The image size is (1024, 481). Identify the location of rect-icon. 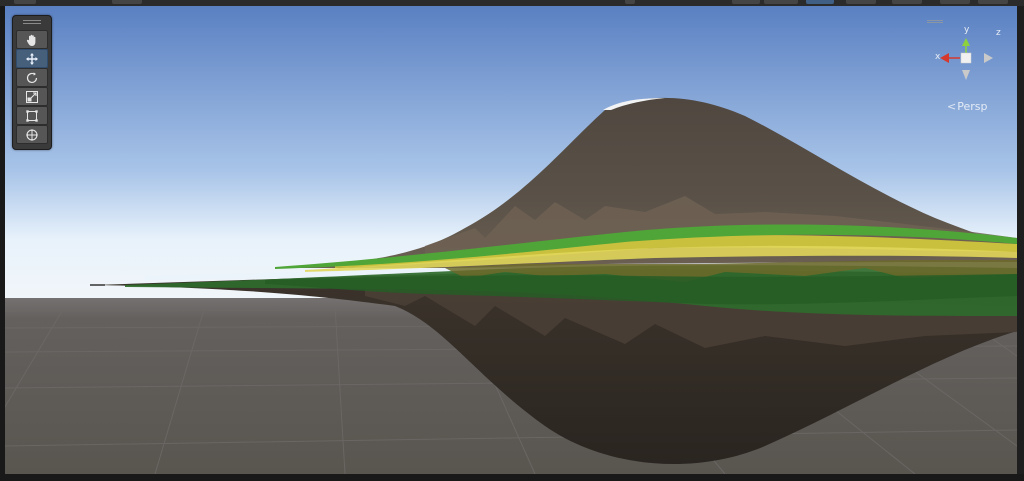
(32, 115).